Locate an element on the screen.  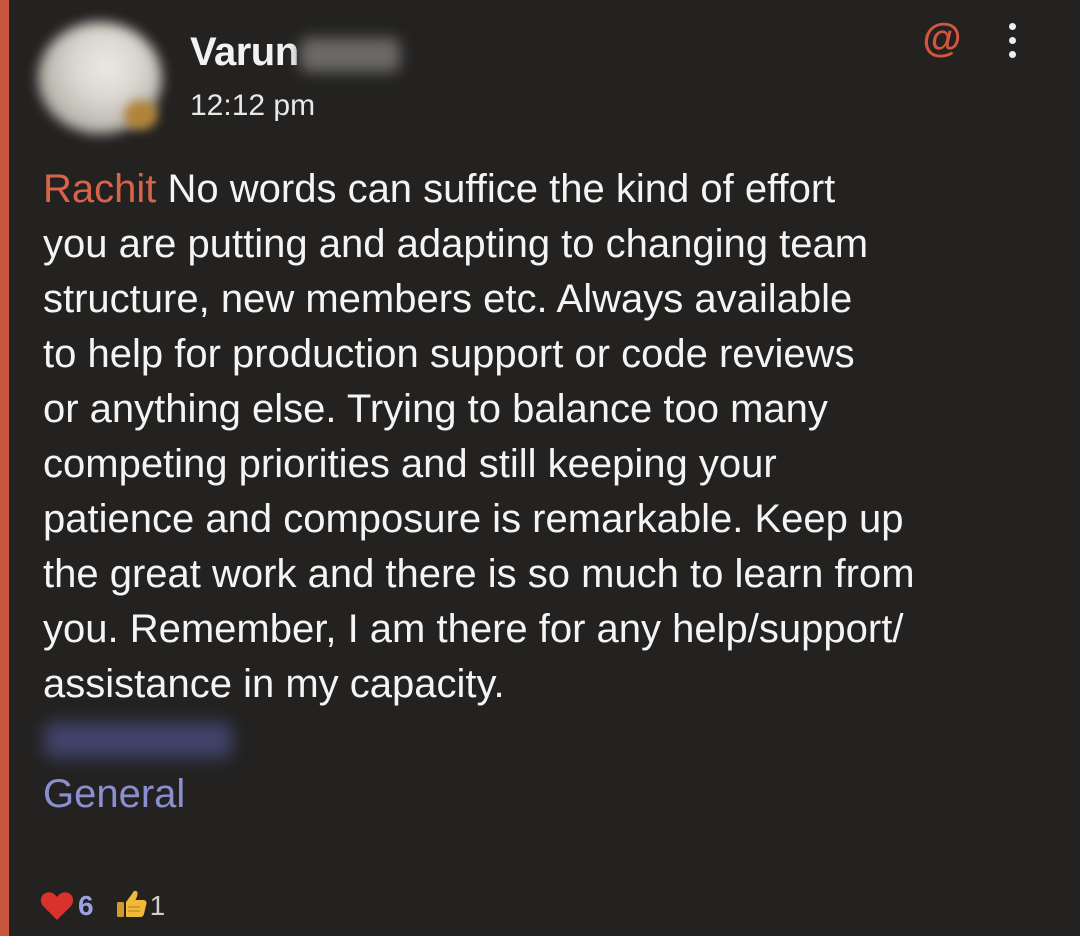
mention-name: Rachit is located at coordinates (99, 189).